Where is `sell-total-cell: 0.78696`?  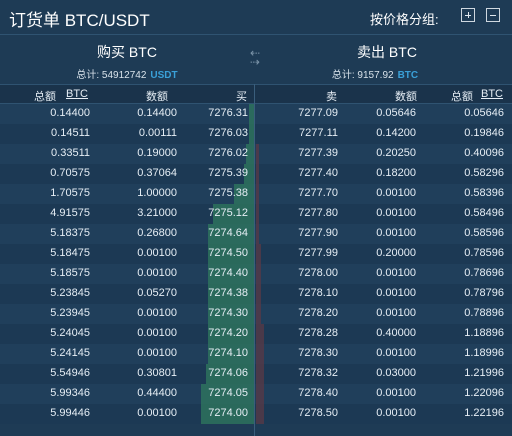 sell-total-cell: 0.78696 is located at coordinates (484, 273).